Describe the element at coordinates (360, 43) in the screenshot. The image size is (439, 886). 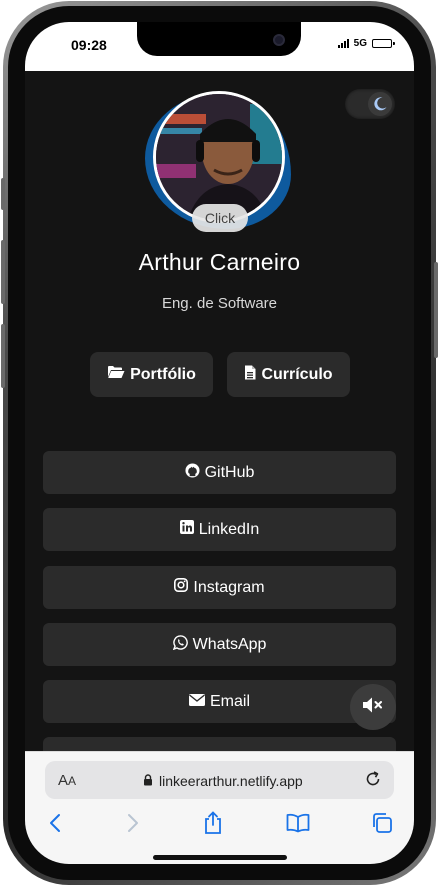
I see `network-type: 5G` at that location.